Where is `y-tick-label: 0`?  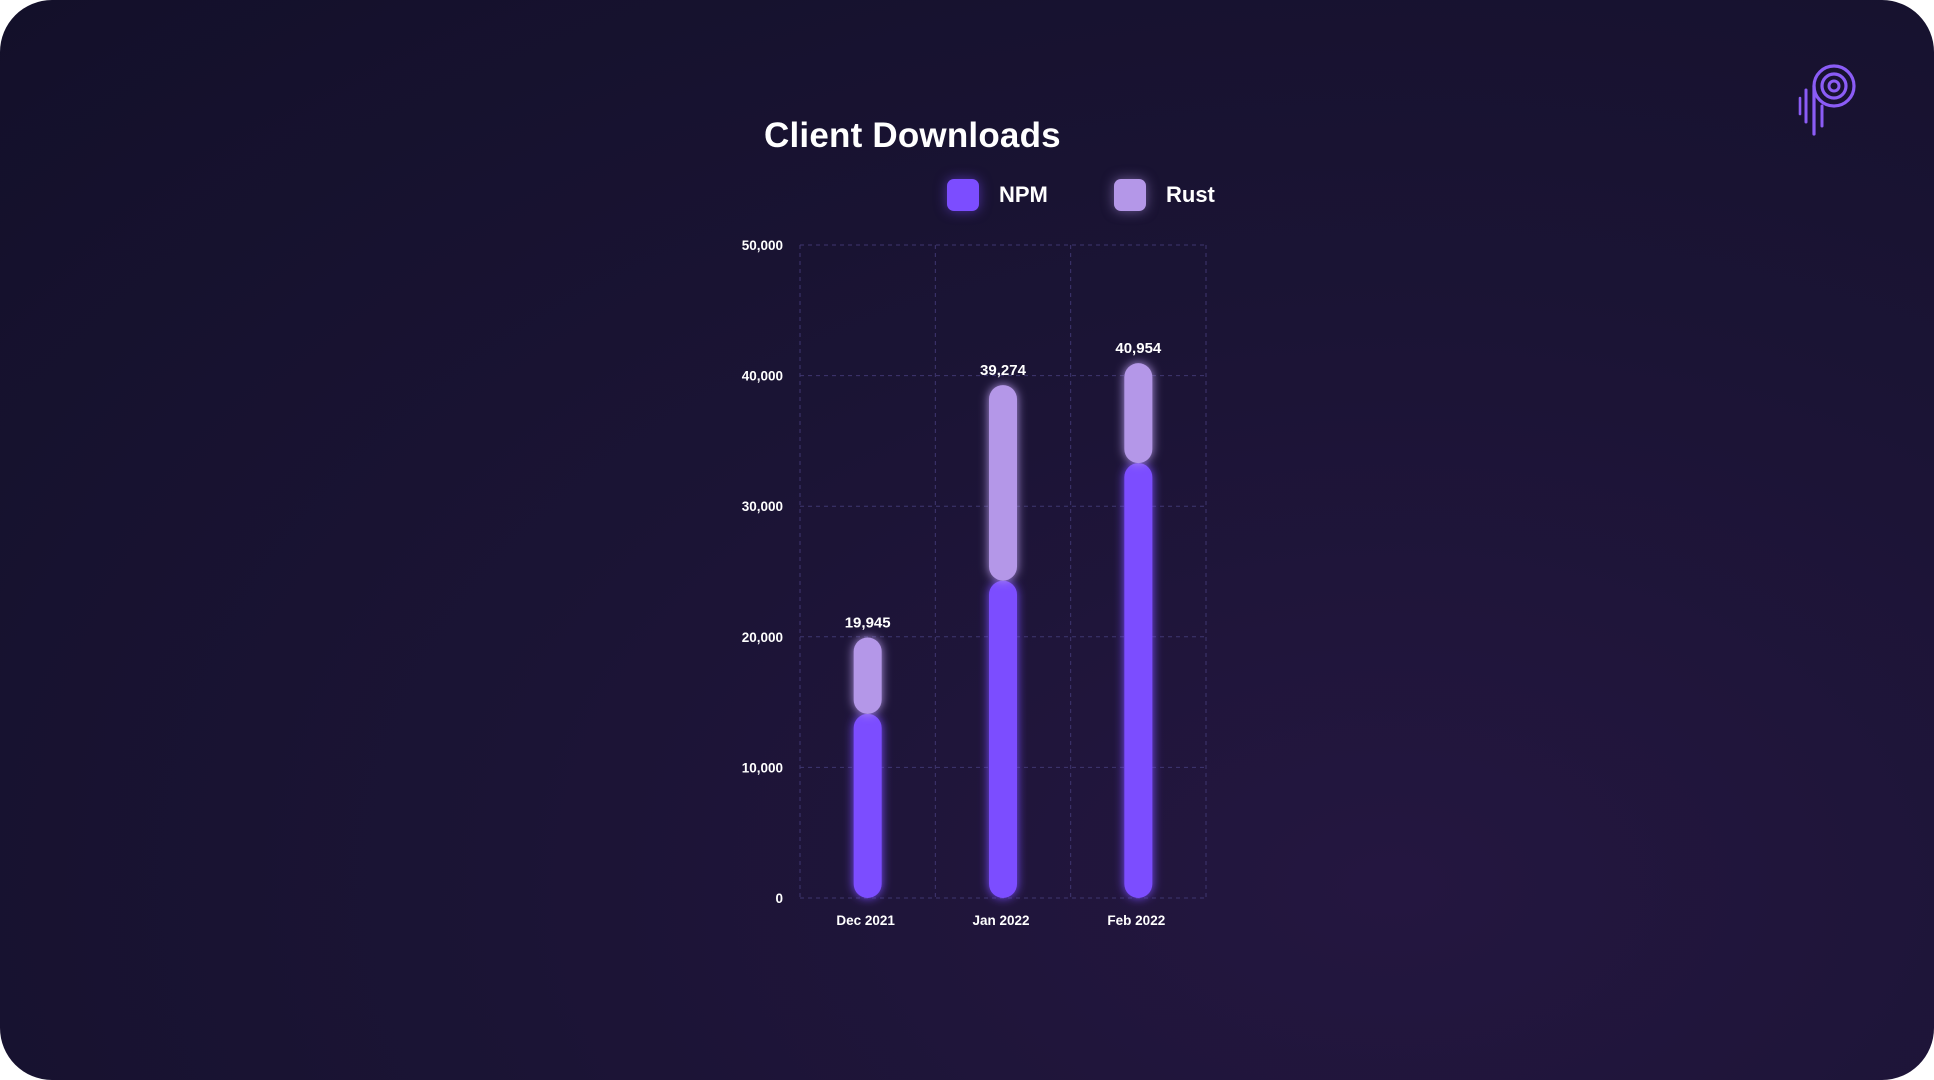 y-tick-label: 0 is located at coordinates (779, 898).